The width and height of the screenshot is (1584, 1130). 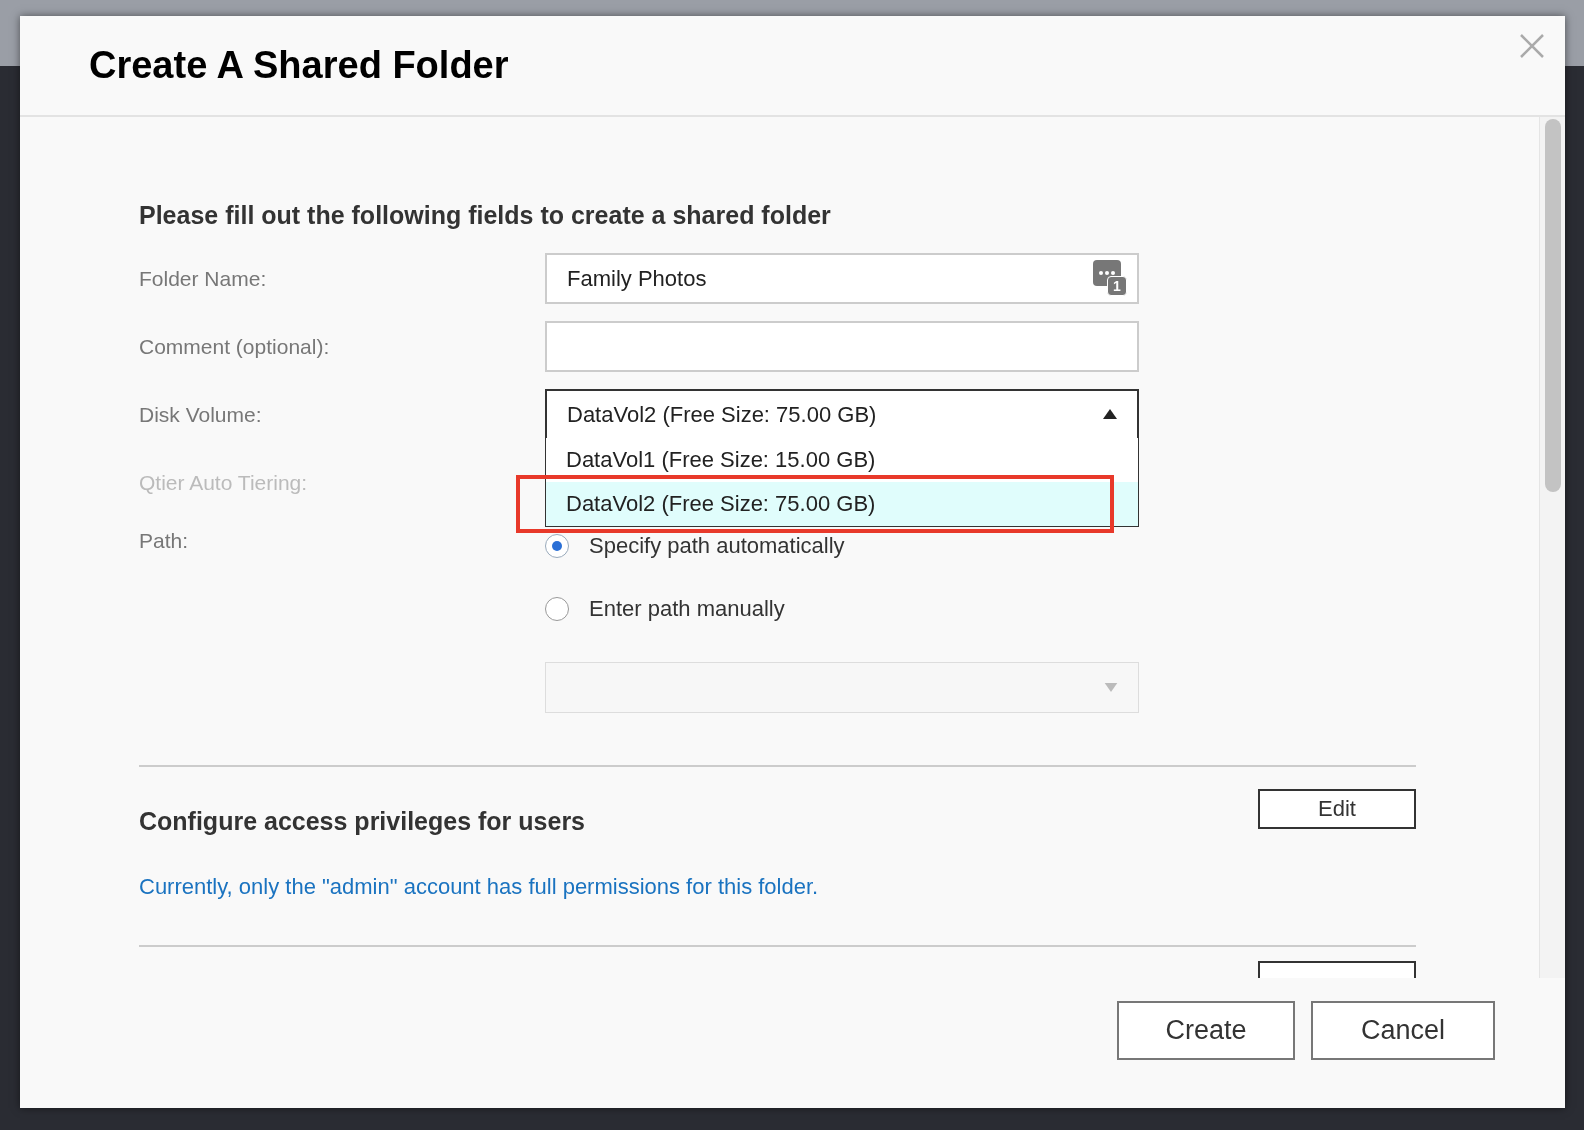 What do you see at coordinates (362, 821) in the screenshot?
I see `section-heading: Configure access privileges for users` at bounding box center [362, 821].